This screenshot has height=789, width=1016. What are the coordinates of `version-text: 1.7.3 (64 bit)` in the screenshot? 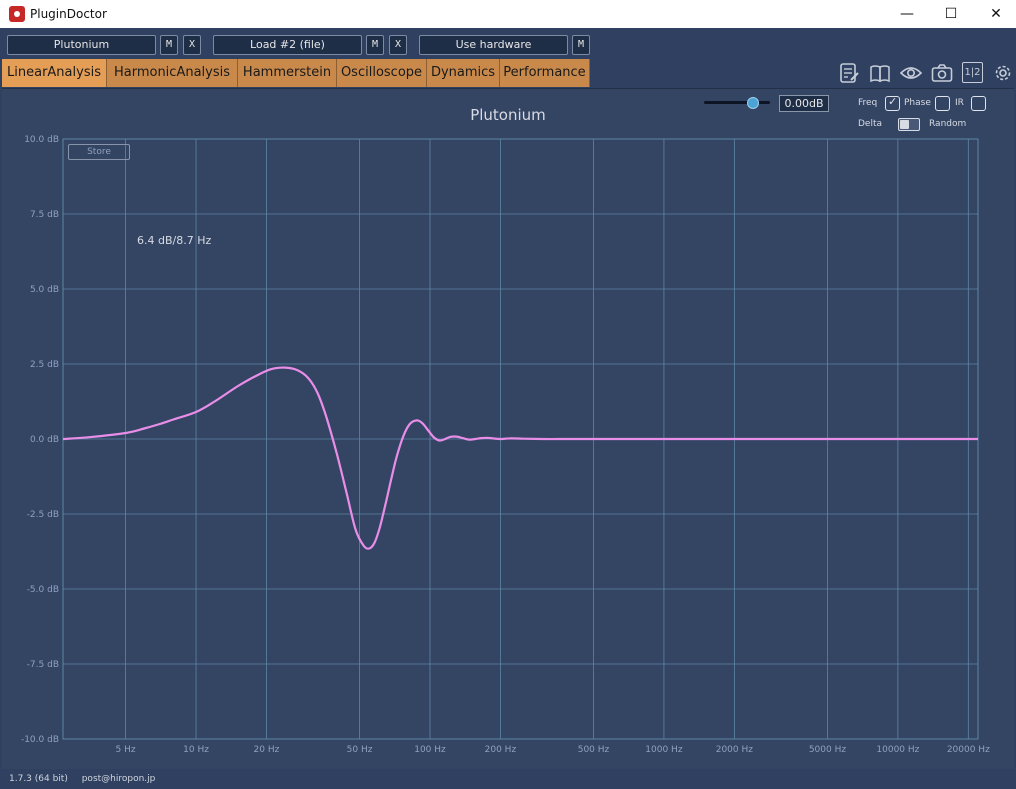 It's located at (38, 779).